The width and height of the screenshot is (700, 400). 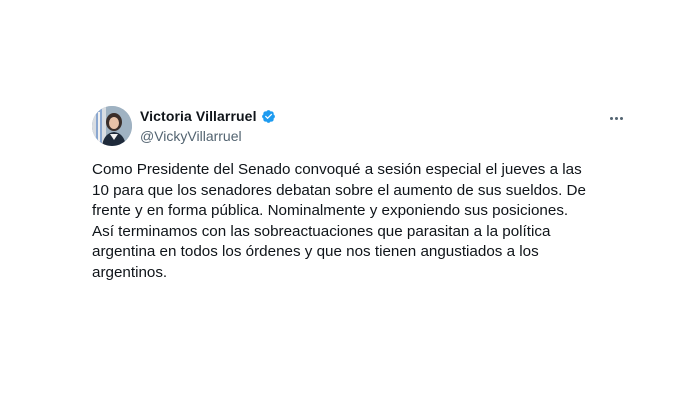 I want to click on display-name: Victoria Villarruel, so click(x=198, y=116).